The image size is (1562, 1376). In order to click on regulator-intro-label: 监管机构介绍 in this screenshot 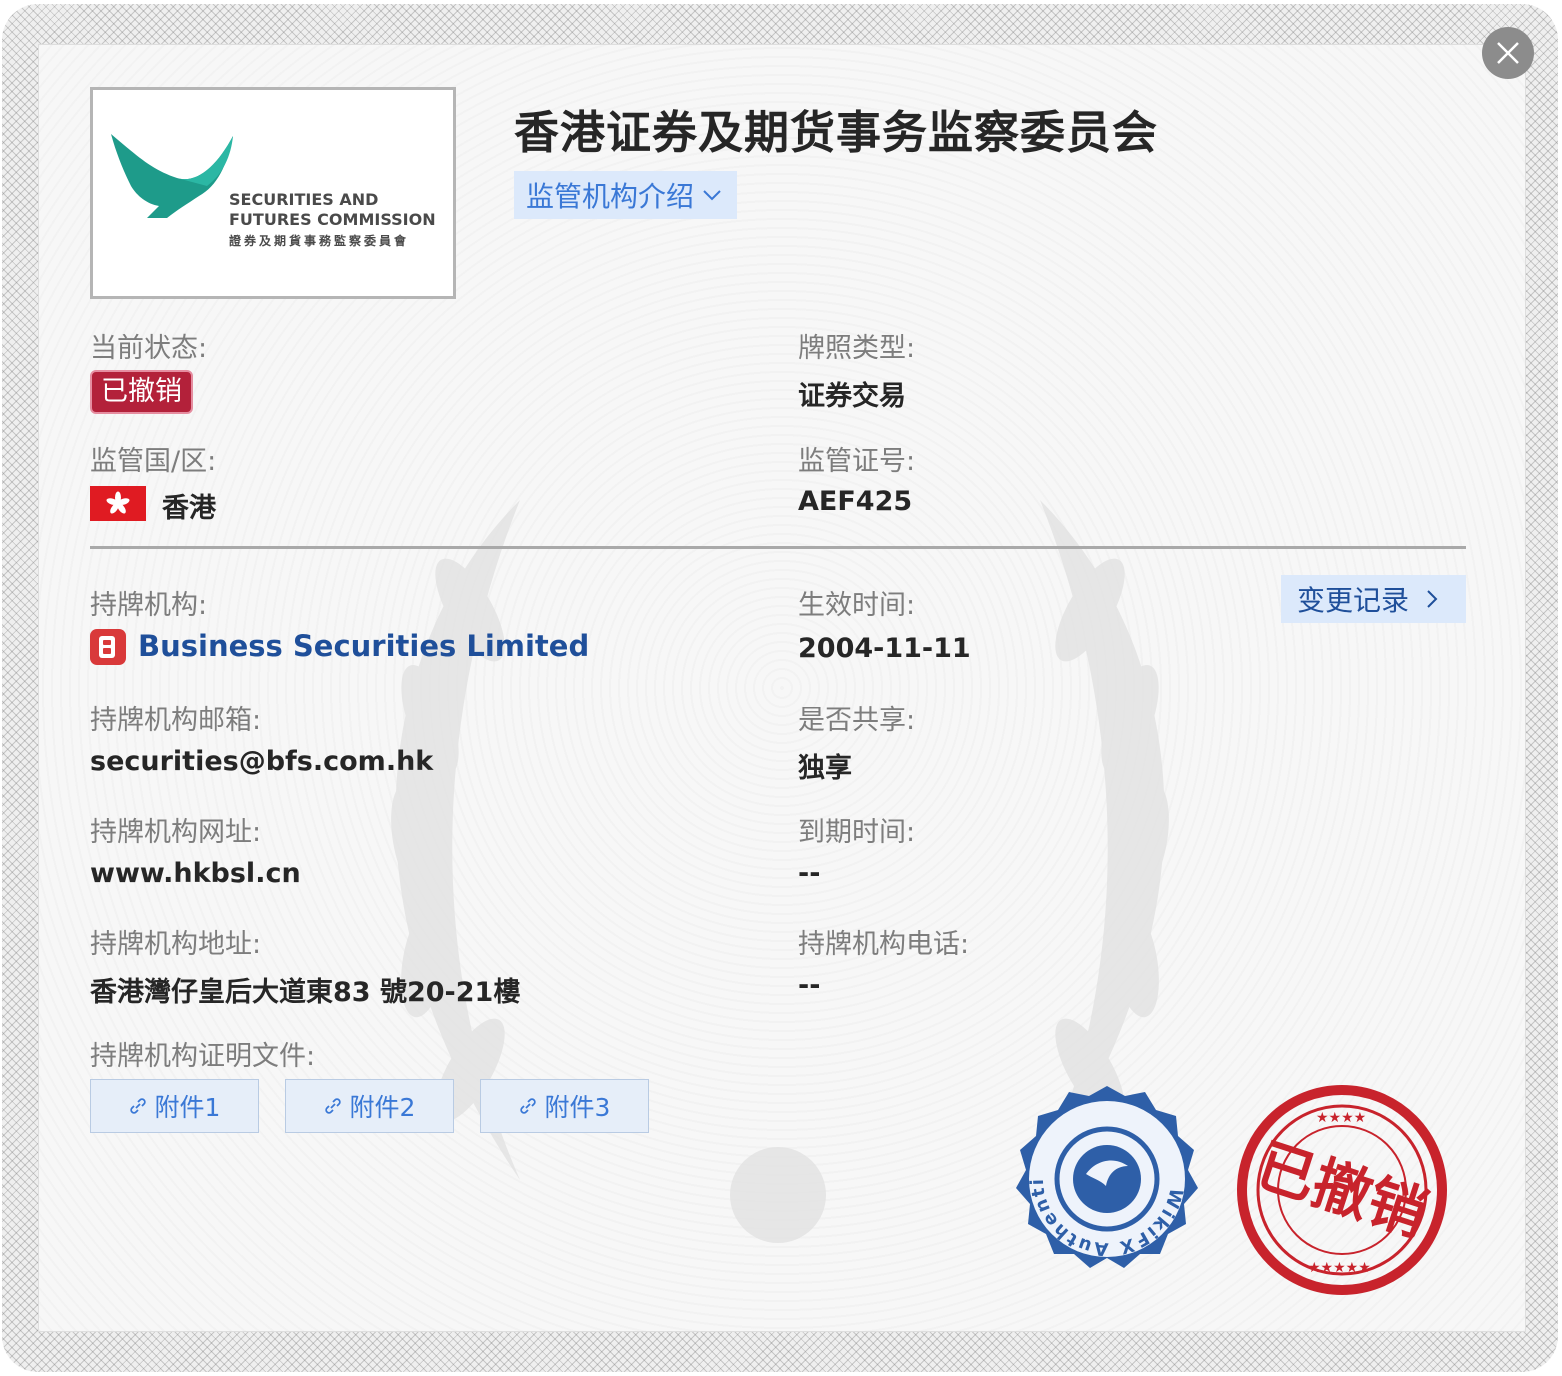, I will do `click(610, 196)`.